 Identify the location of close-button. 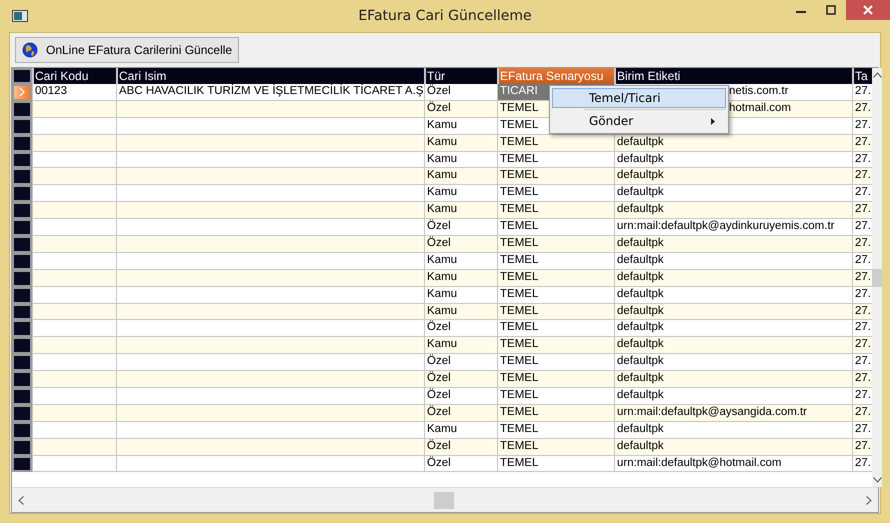
(868, 10).